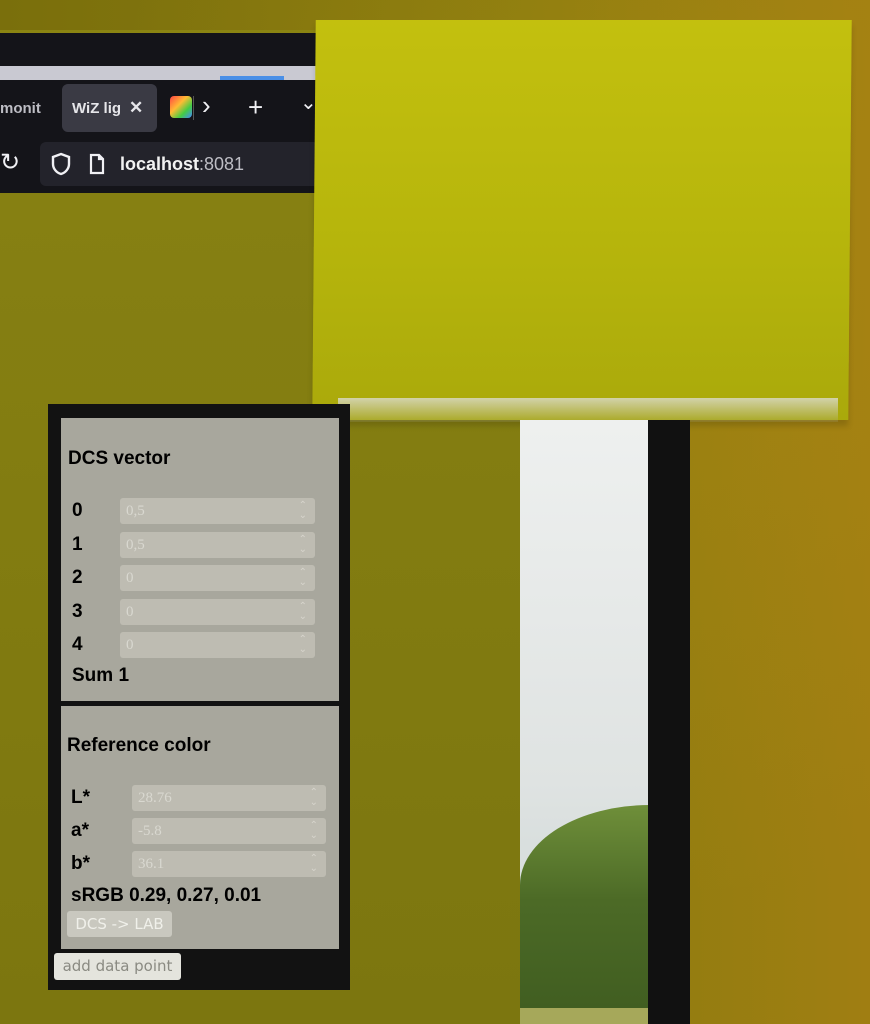  I want to click on dcs-input-0: 0,5 ⌃ ⌄, so click(217, 511).